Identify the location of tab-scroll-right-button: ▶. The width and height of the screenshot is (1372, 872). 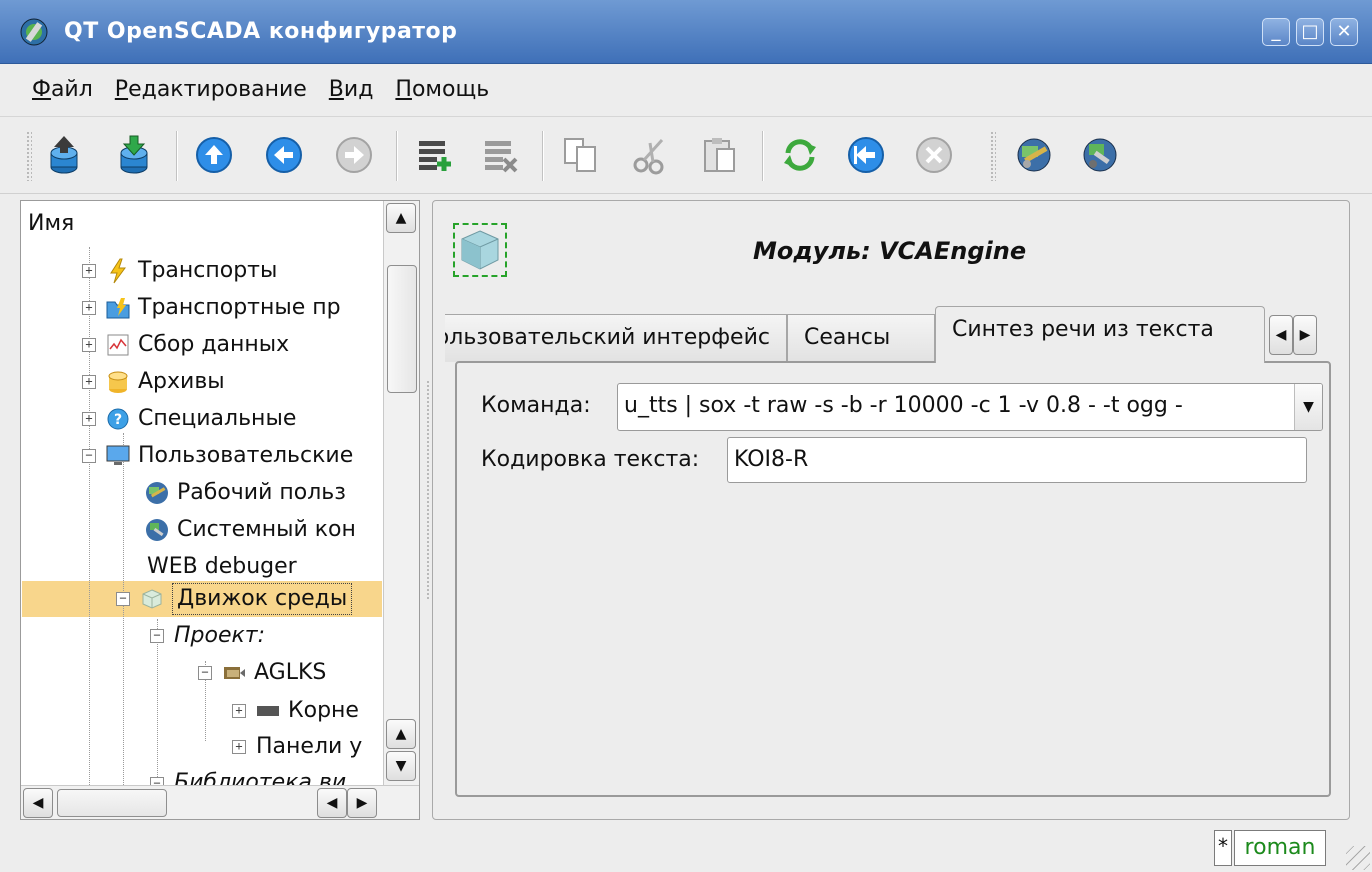
(1305, 335).